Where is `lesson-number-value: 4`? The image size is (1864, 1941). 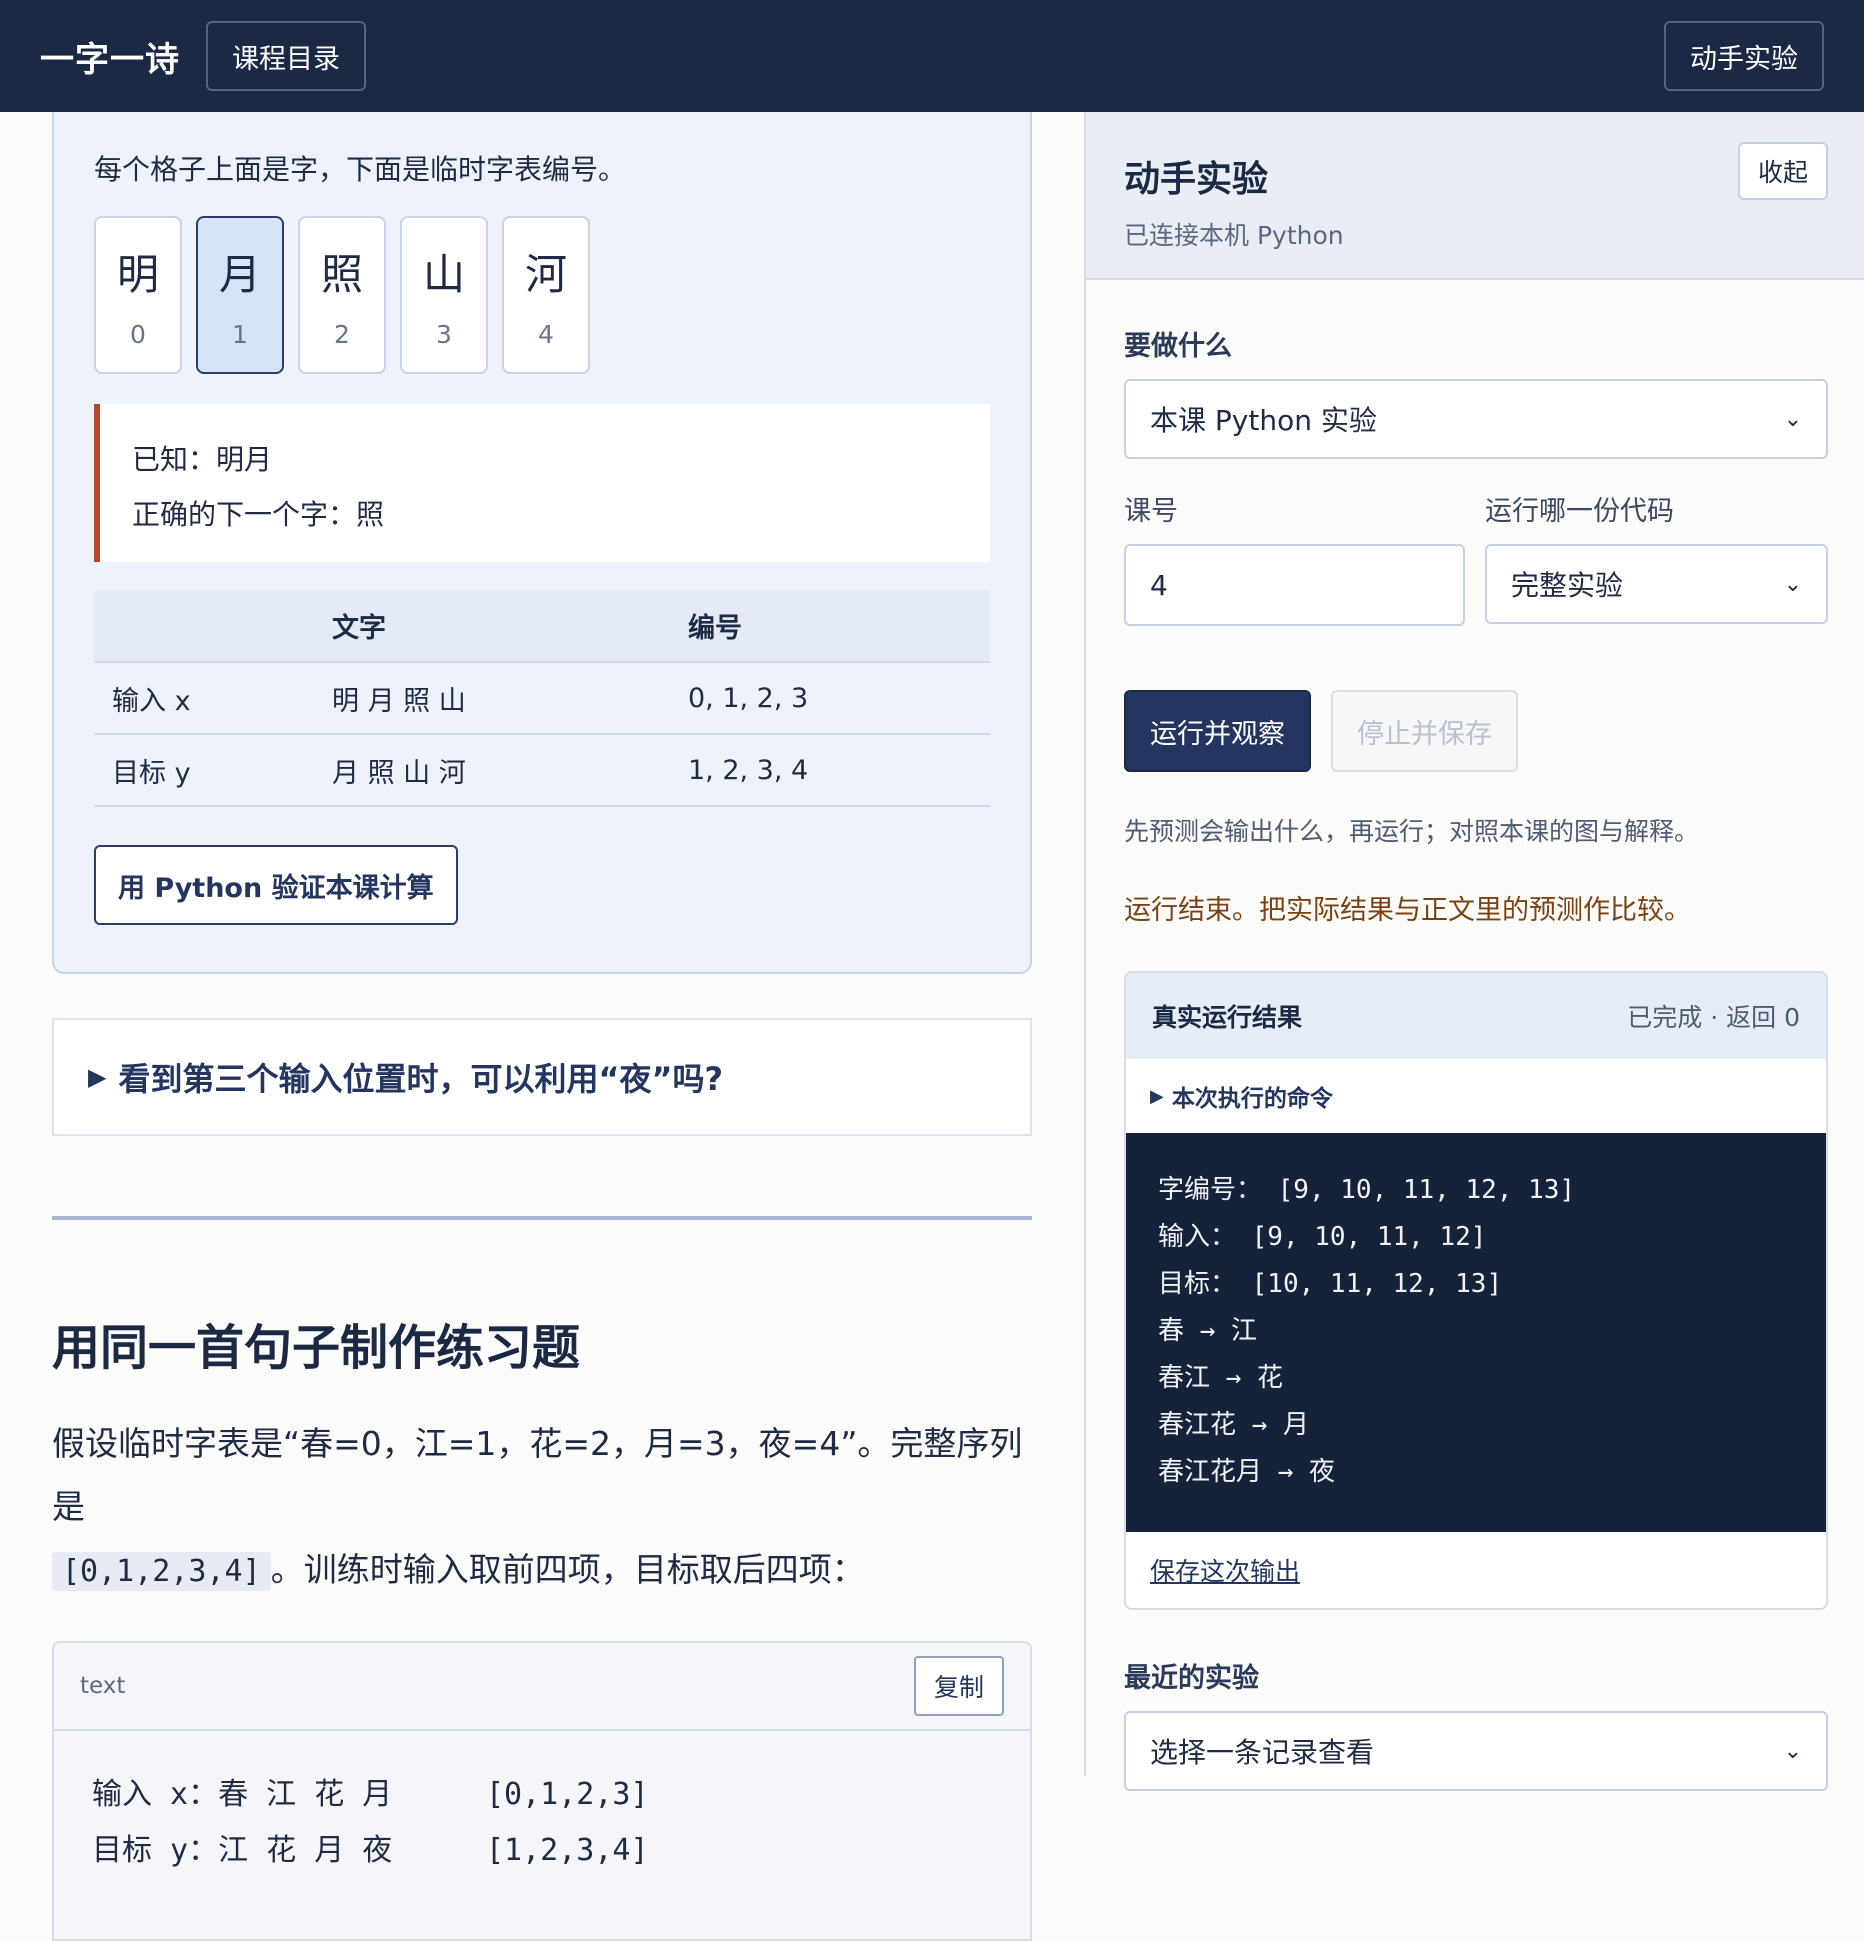
lesson-number-value: 4 is located at coordinates (1159, 585).